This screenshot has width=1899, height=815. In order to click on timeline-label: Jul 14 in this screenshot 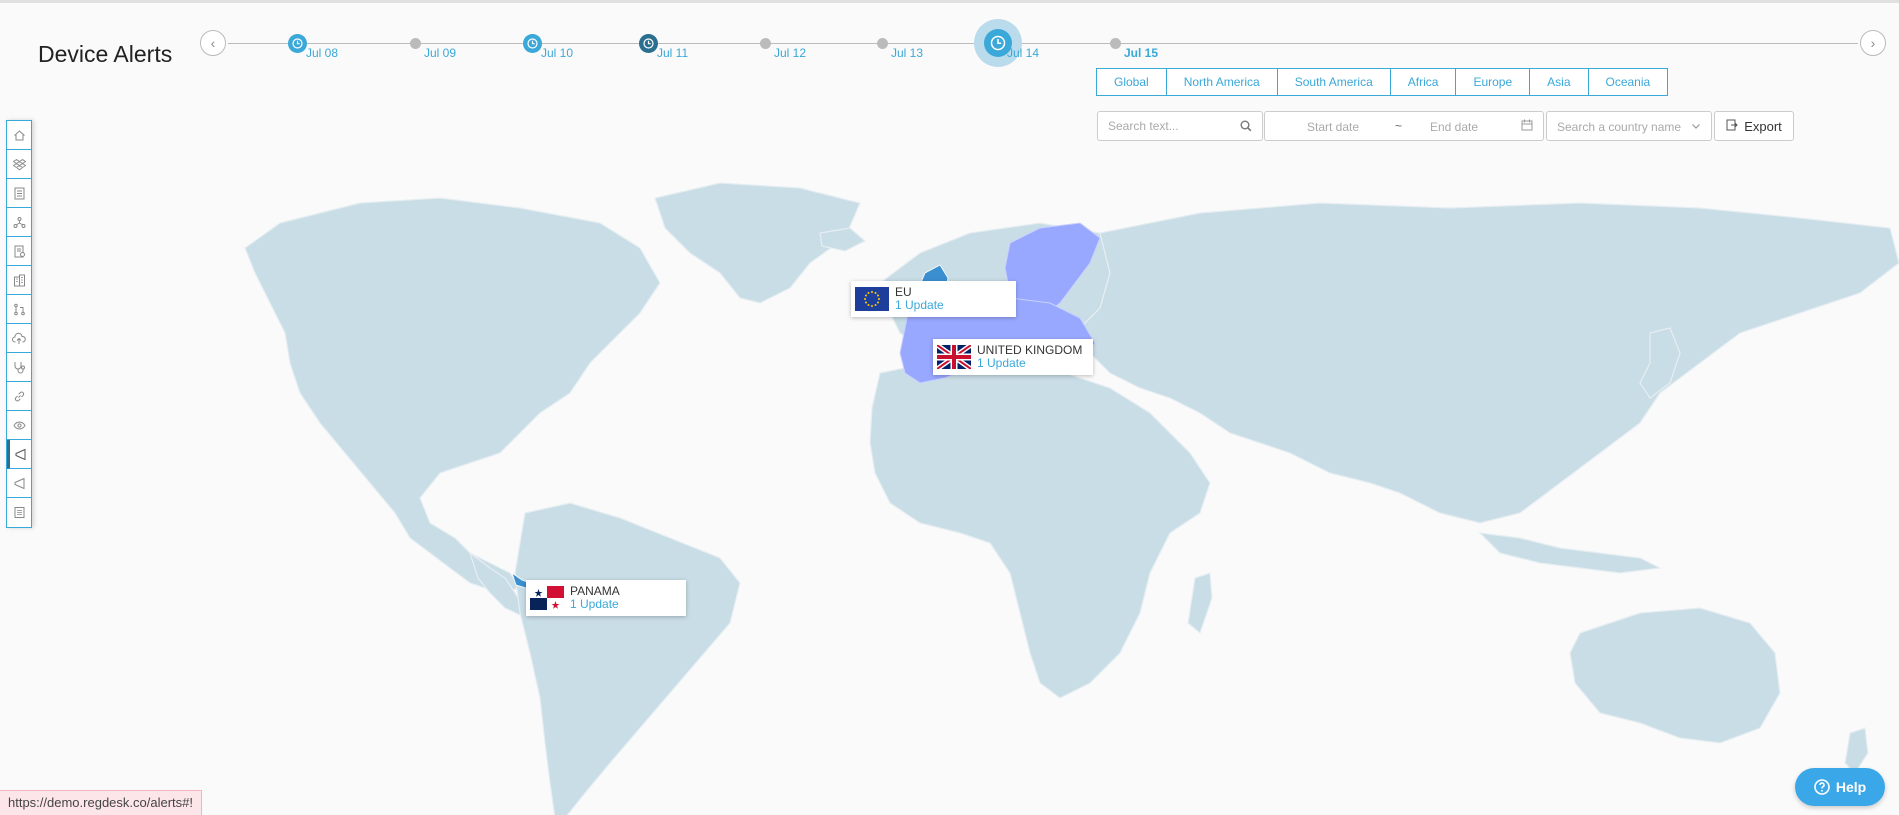, I will do `click(1023, 53)`.